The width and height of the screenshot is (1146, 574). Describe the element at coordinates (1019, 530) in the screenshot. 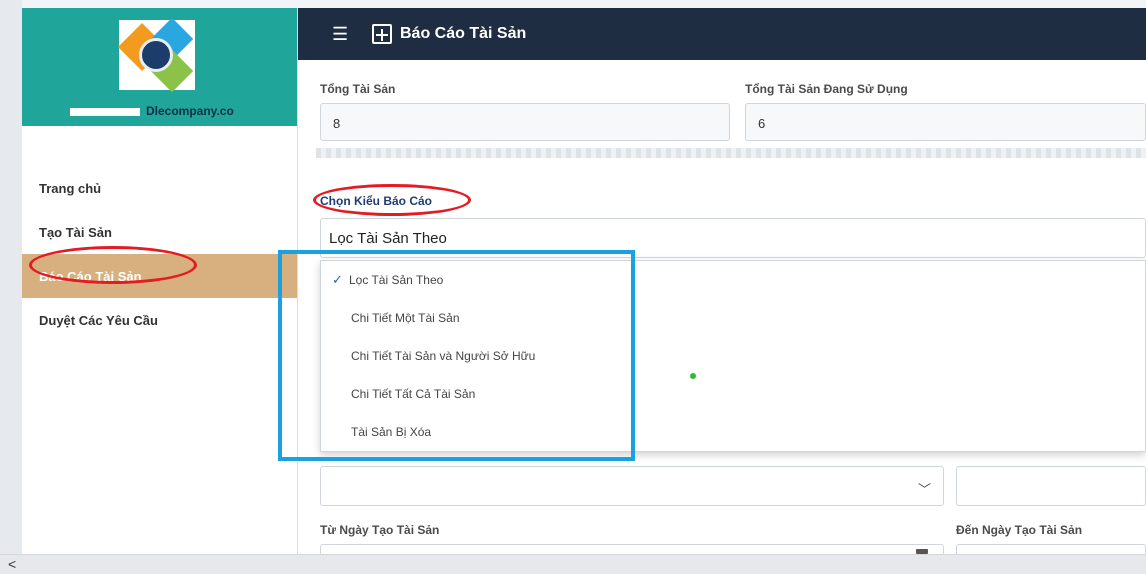

I see `to-date-label: Đến Ngày Tạo Tài Sản` at that location.